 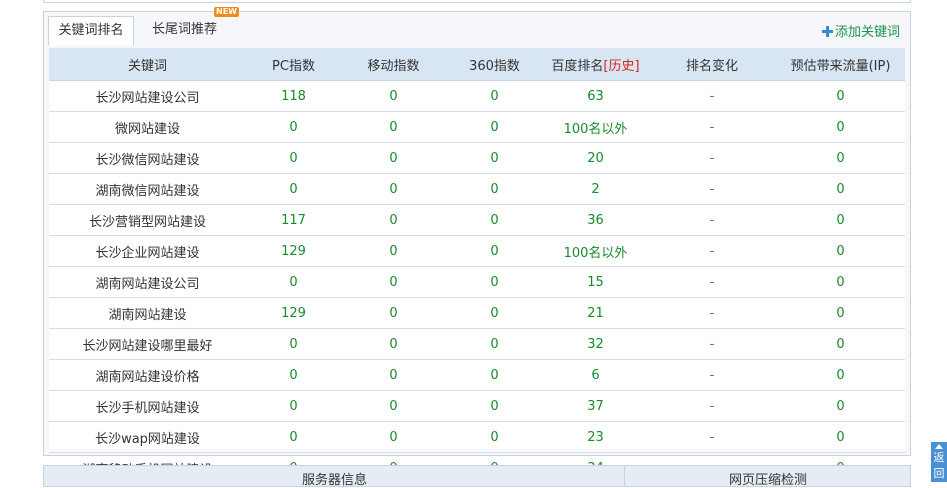 What do you see at coordinates (595, 189) in the screenshot?
I see `cell-baidu-rank: 2` at bounding box center [595, 189].